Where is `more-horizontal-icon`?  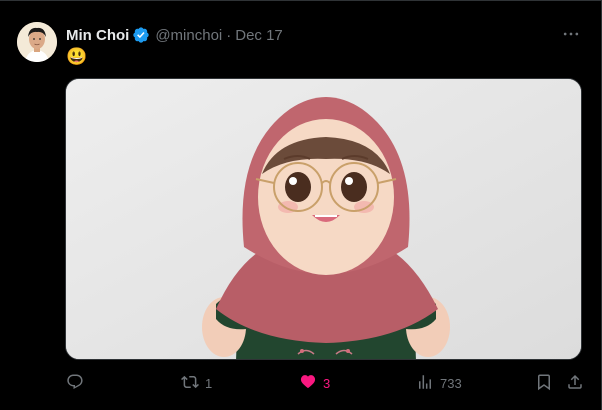 more-horizontal-icon is located at coordinates (571, 34).